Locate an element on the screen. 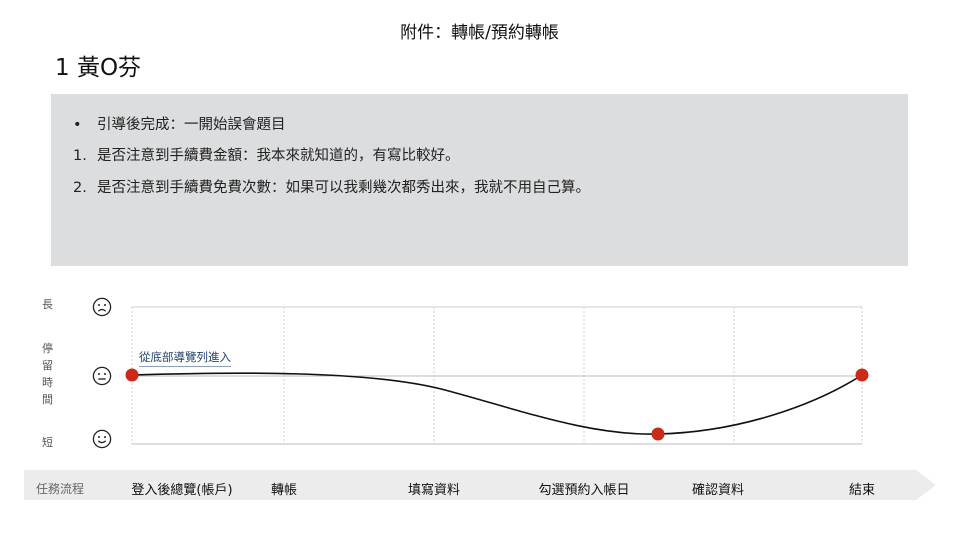  journey-curve is located at coordinates (497, 403).